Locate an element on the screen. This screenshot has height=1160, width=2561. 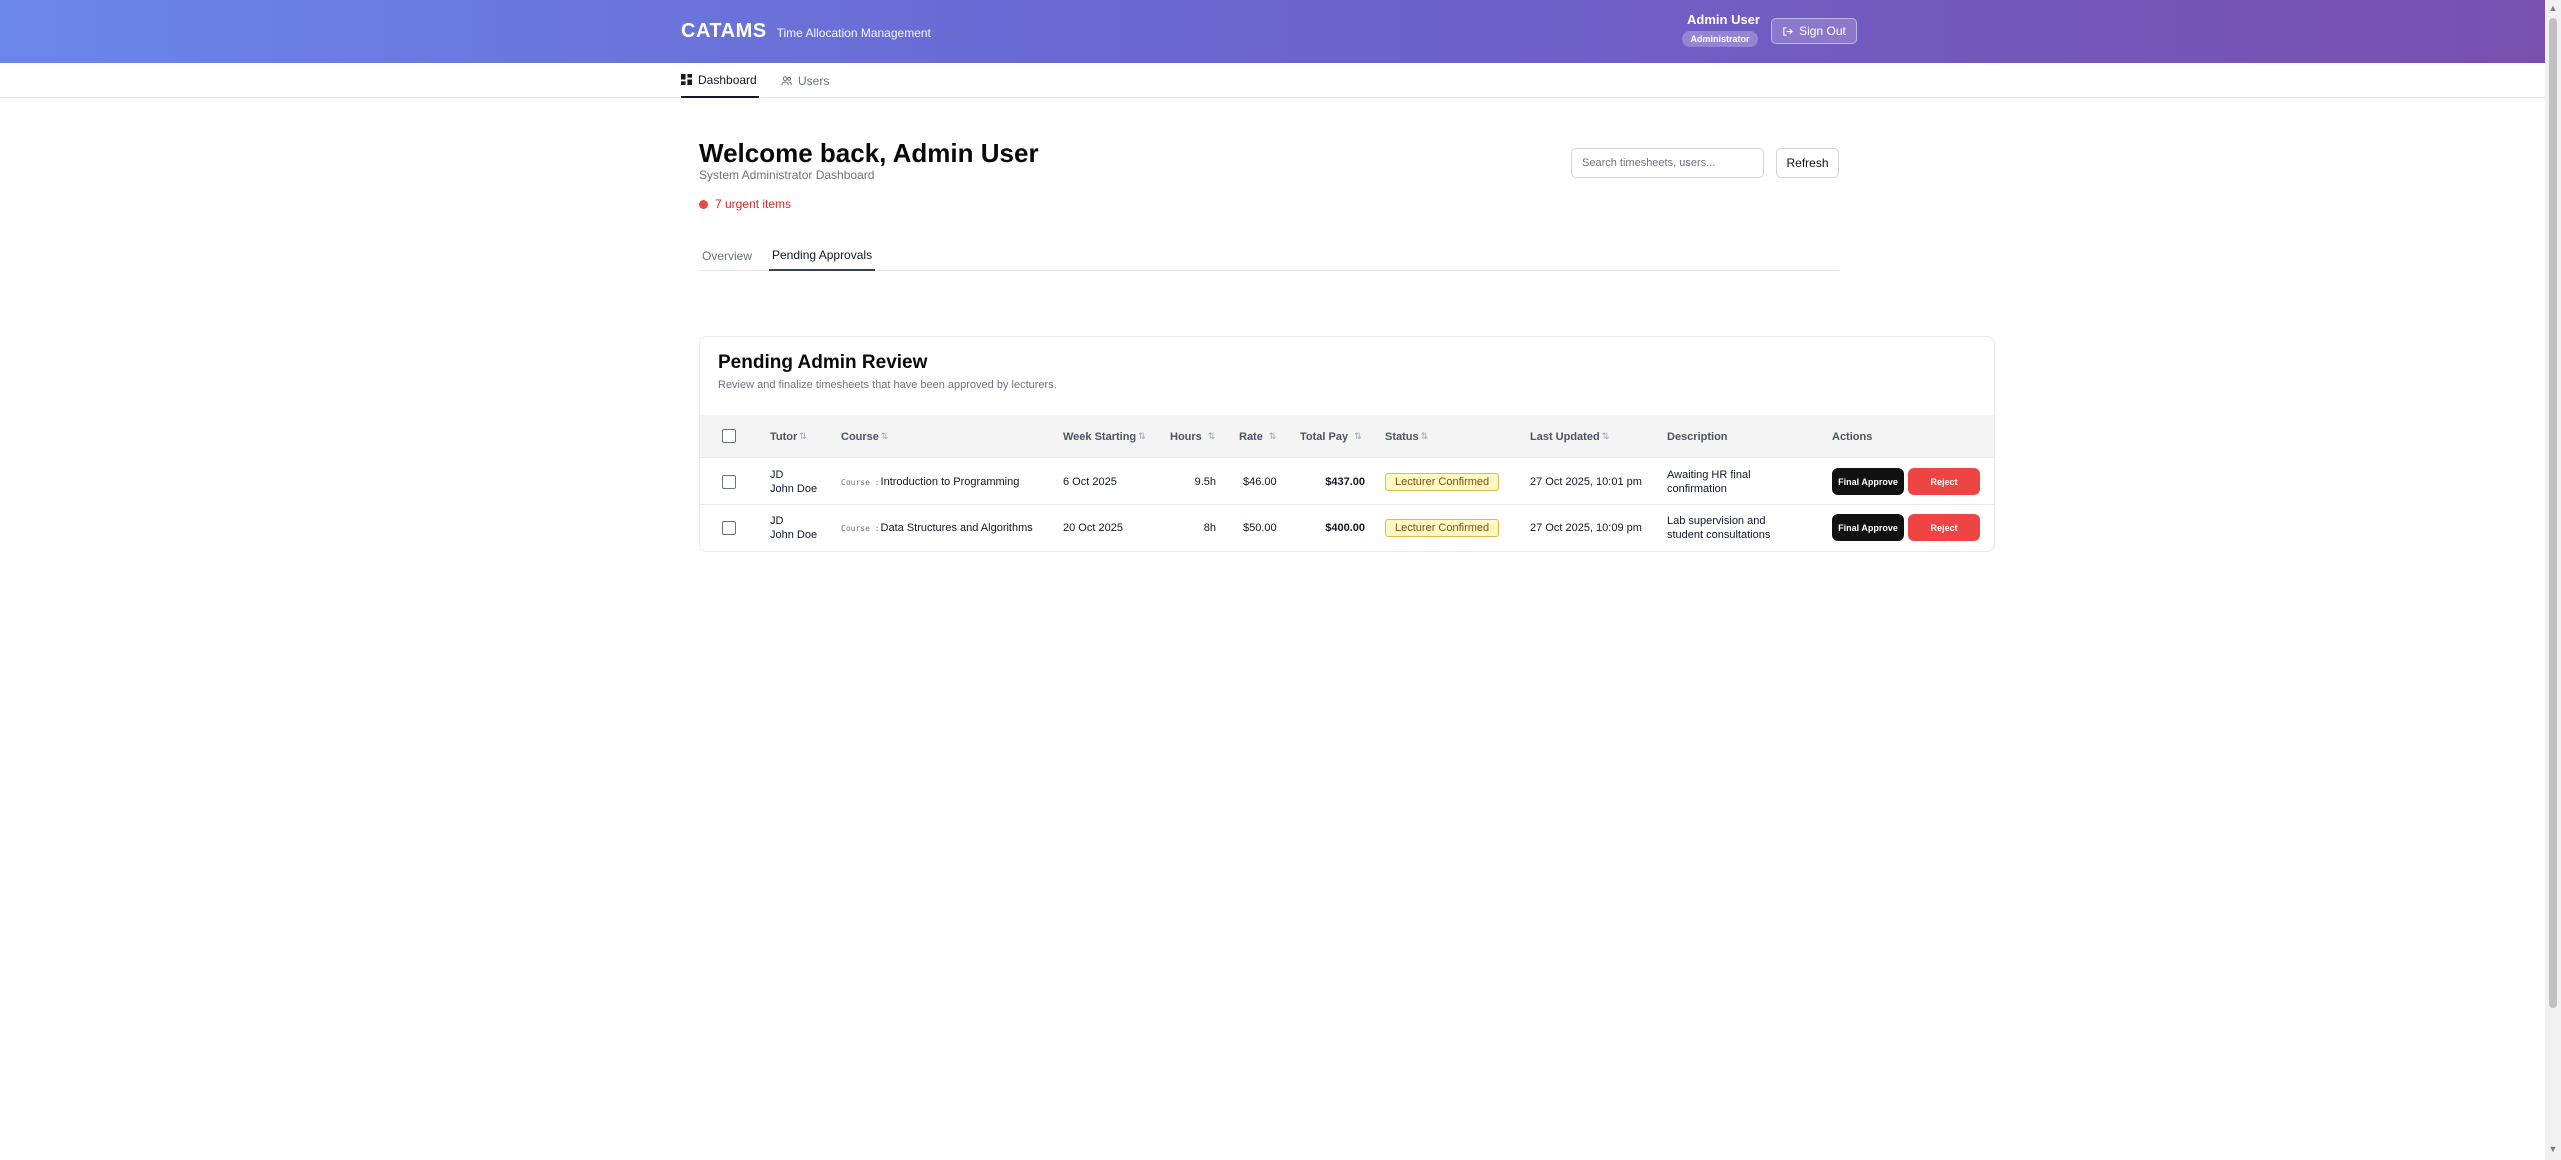
week-cell: 20 Oct 2025 is located at coordinates (1093, 528).